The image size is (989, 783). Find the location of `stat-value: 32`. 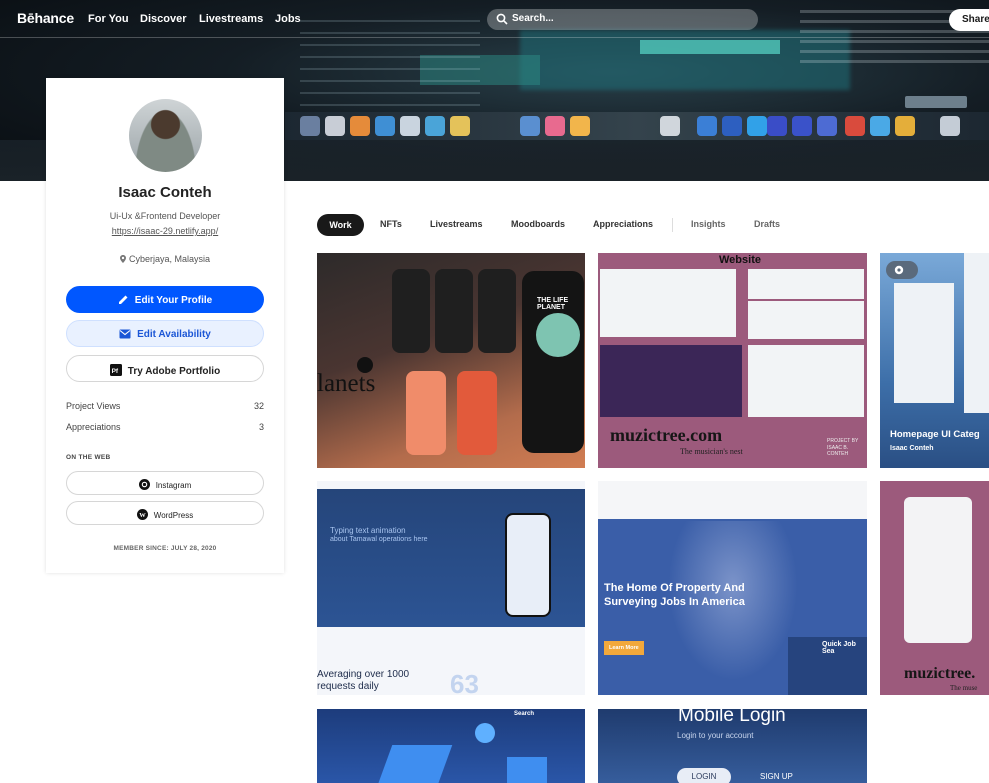

stat-value: 32 is located at coordinates (258, 406).